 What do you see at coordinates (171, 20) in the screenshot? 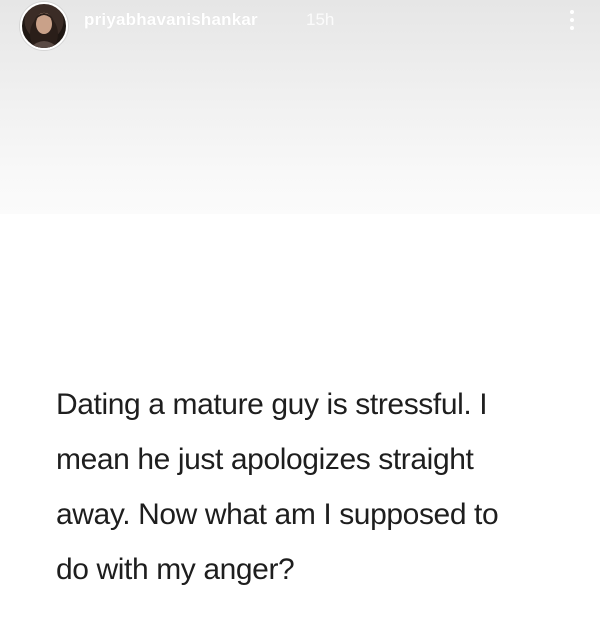
I see `username: priyabhavanishankar` at bounding box center [171, 20].